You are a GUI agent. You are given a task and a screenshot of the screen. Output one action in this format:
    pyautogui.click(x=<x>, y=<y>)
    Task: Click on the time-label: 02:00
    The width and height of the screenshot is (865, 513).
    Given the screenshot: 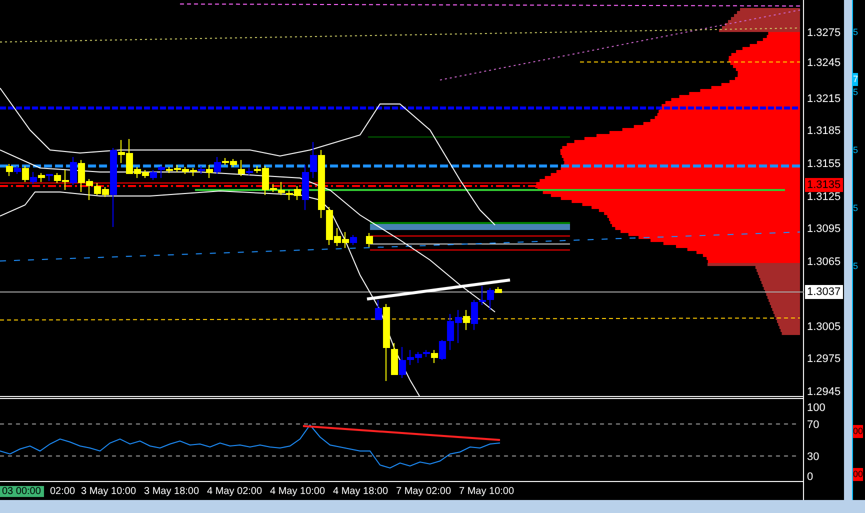 What is the action you would take?
    pyautogui.click(x=62, y=491)
    